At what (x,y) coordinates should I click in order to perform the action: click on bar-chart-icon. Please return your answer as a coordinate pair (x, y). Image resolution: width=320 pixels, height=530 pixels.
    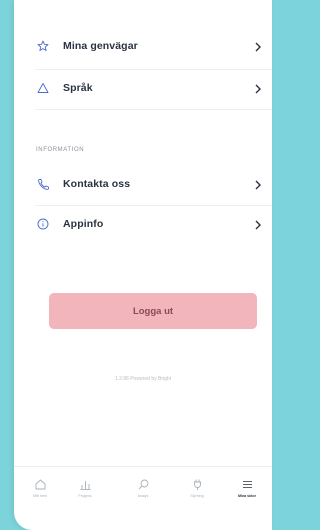
    Looking at the image, I should click on (85, 484).